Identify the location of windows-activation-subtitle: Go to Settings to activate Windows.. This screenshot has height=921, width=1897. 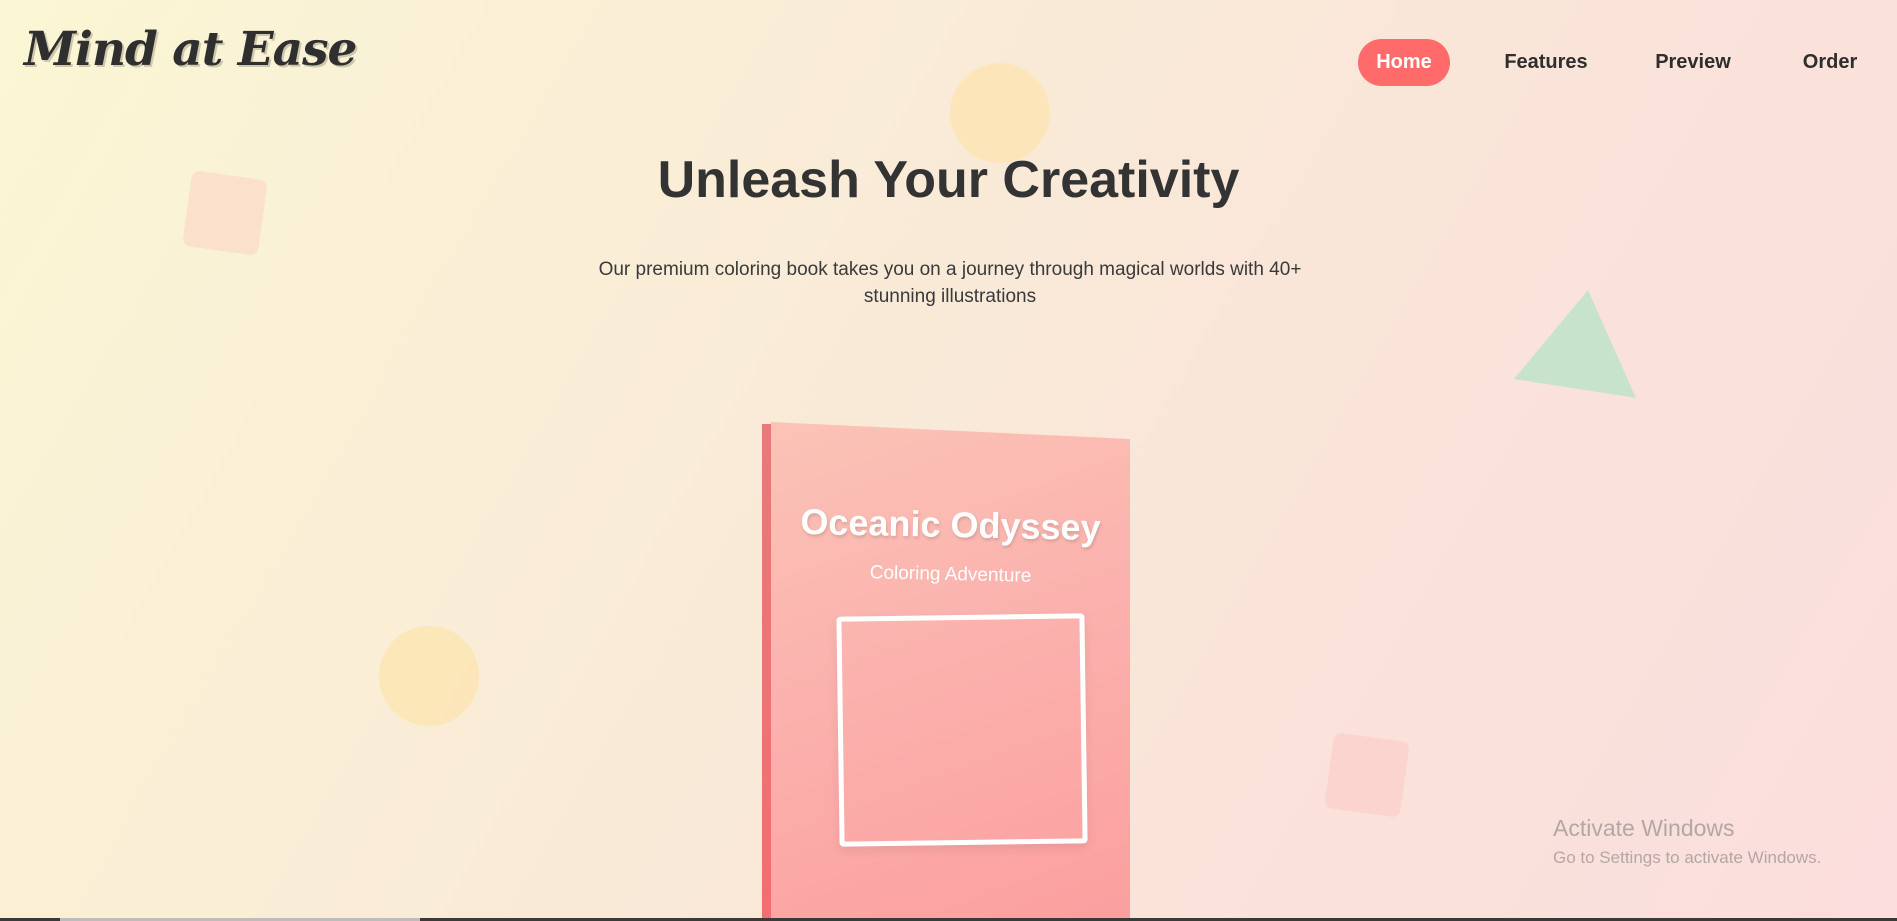
(1687, 857).